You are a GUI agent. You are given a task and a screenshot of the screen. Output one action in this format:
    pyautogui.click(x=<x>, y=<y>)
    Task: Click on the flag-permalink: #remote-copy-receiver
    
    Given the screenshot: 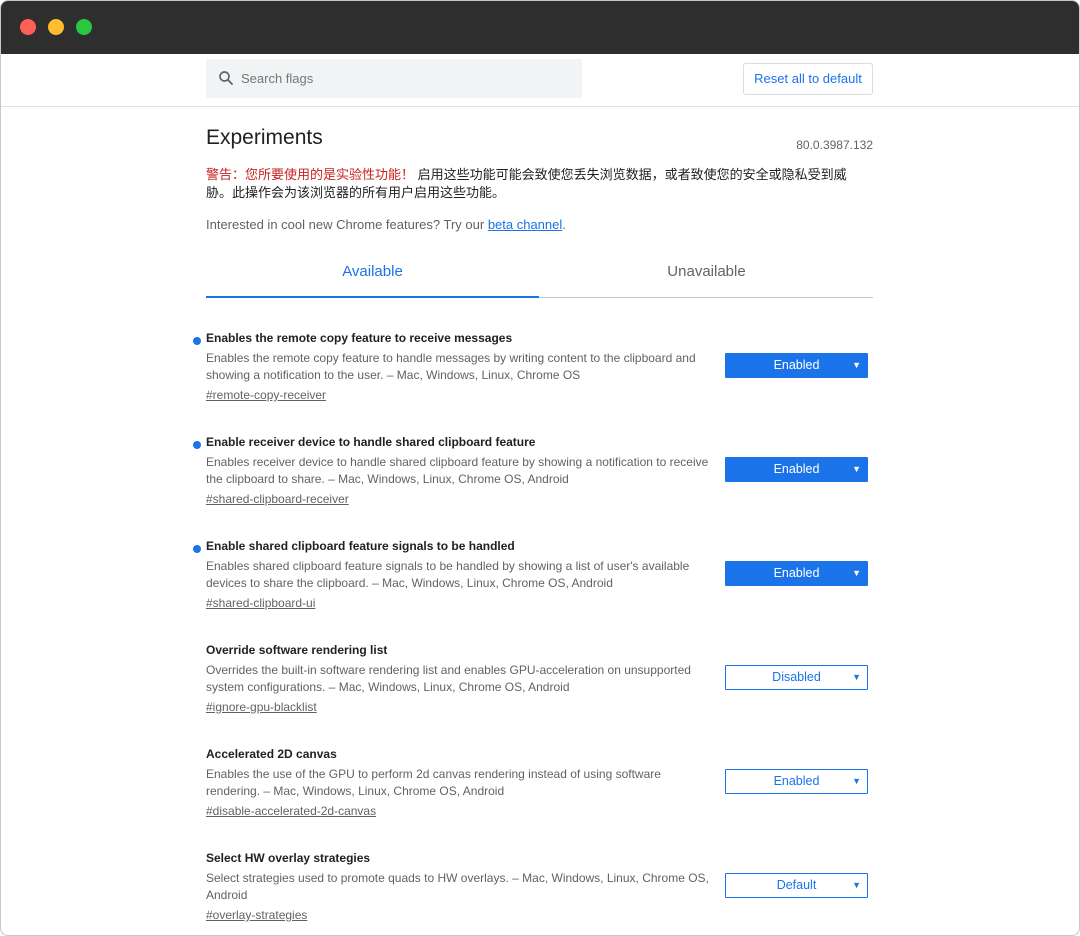 What is the action you would take?
    pyautogui.click(x=266, y=395)
    